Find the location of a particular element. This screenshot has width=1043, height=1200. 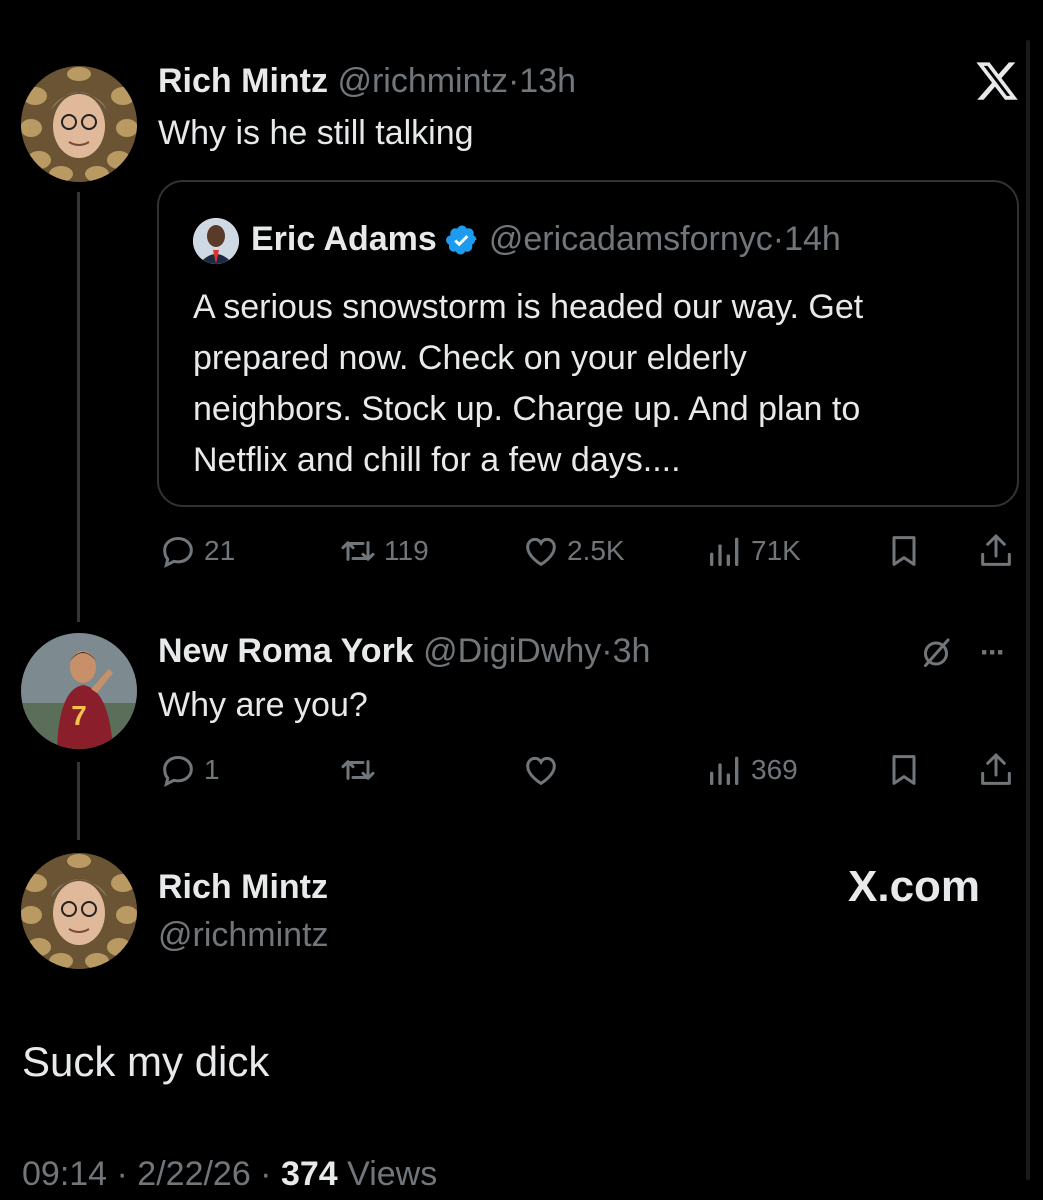

quote-post-time: 14h is located at coordinates (812, 239).